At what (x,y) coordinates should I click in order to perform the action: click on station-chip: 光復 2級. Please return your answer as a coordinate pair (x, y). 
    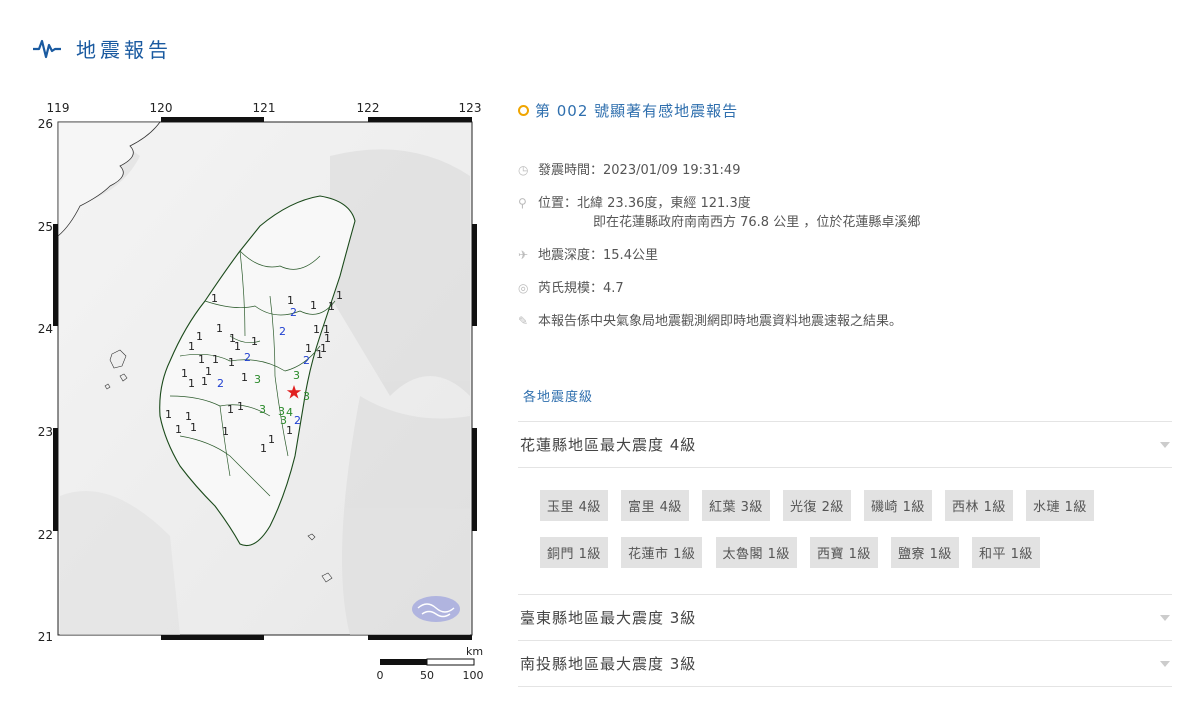
    Looking at the image, I should click on (817, 505).